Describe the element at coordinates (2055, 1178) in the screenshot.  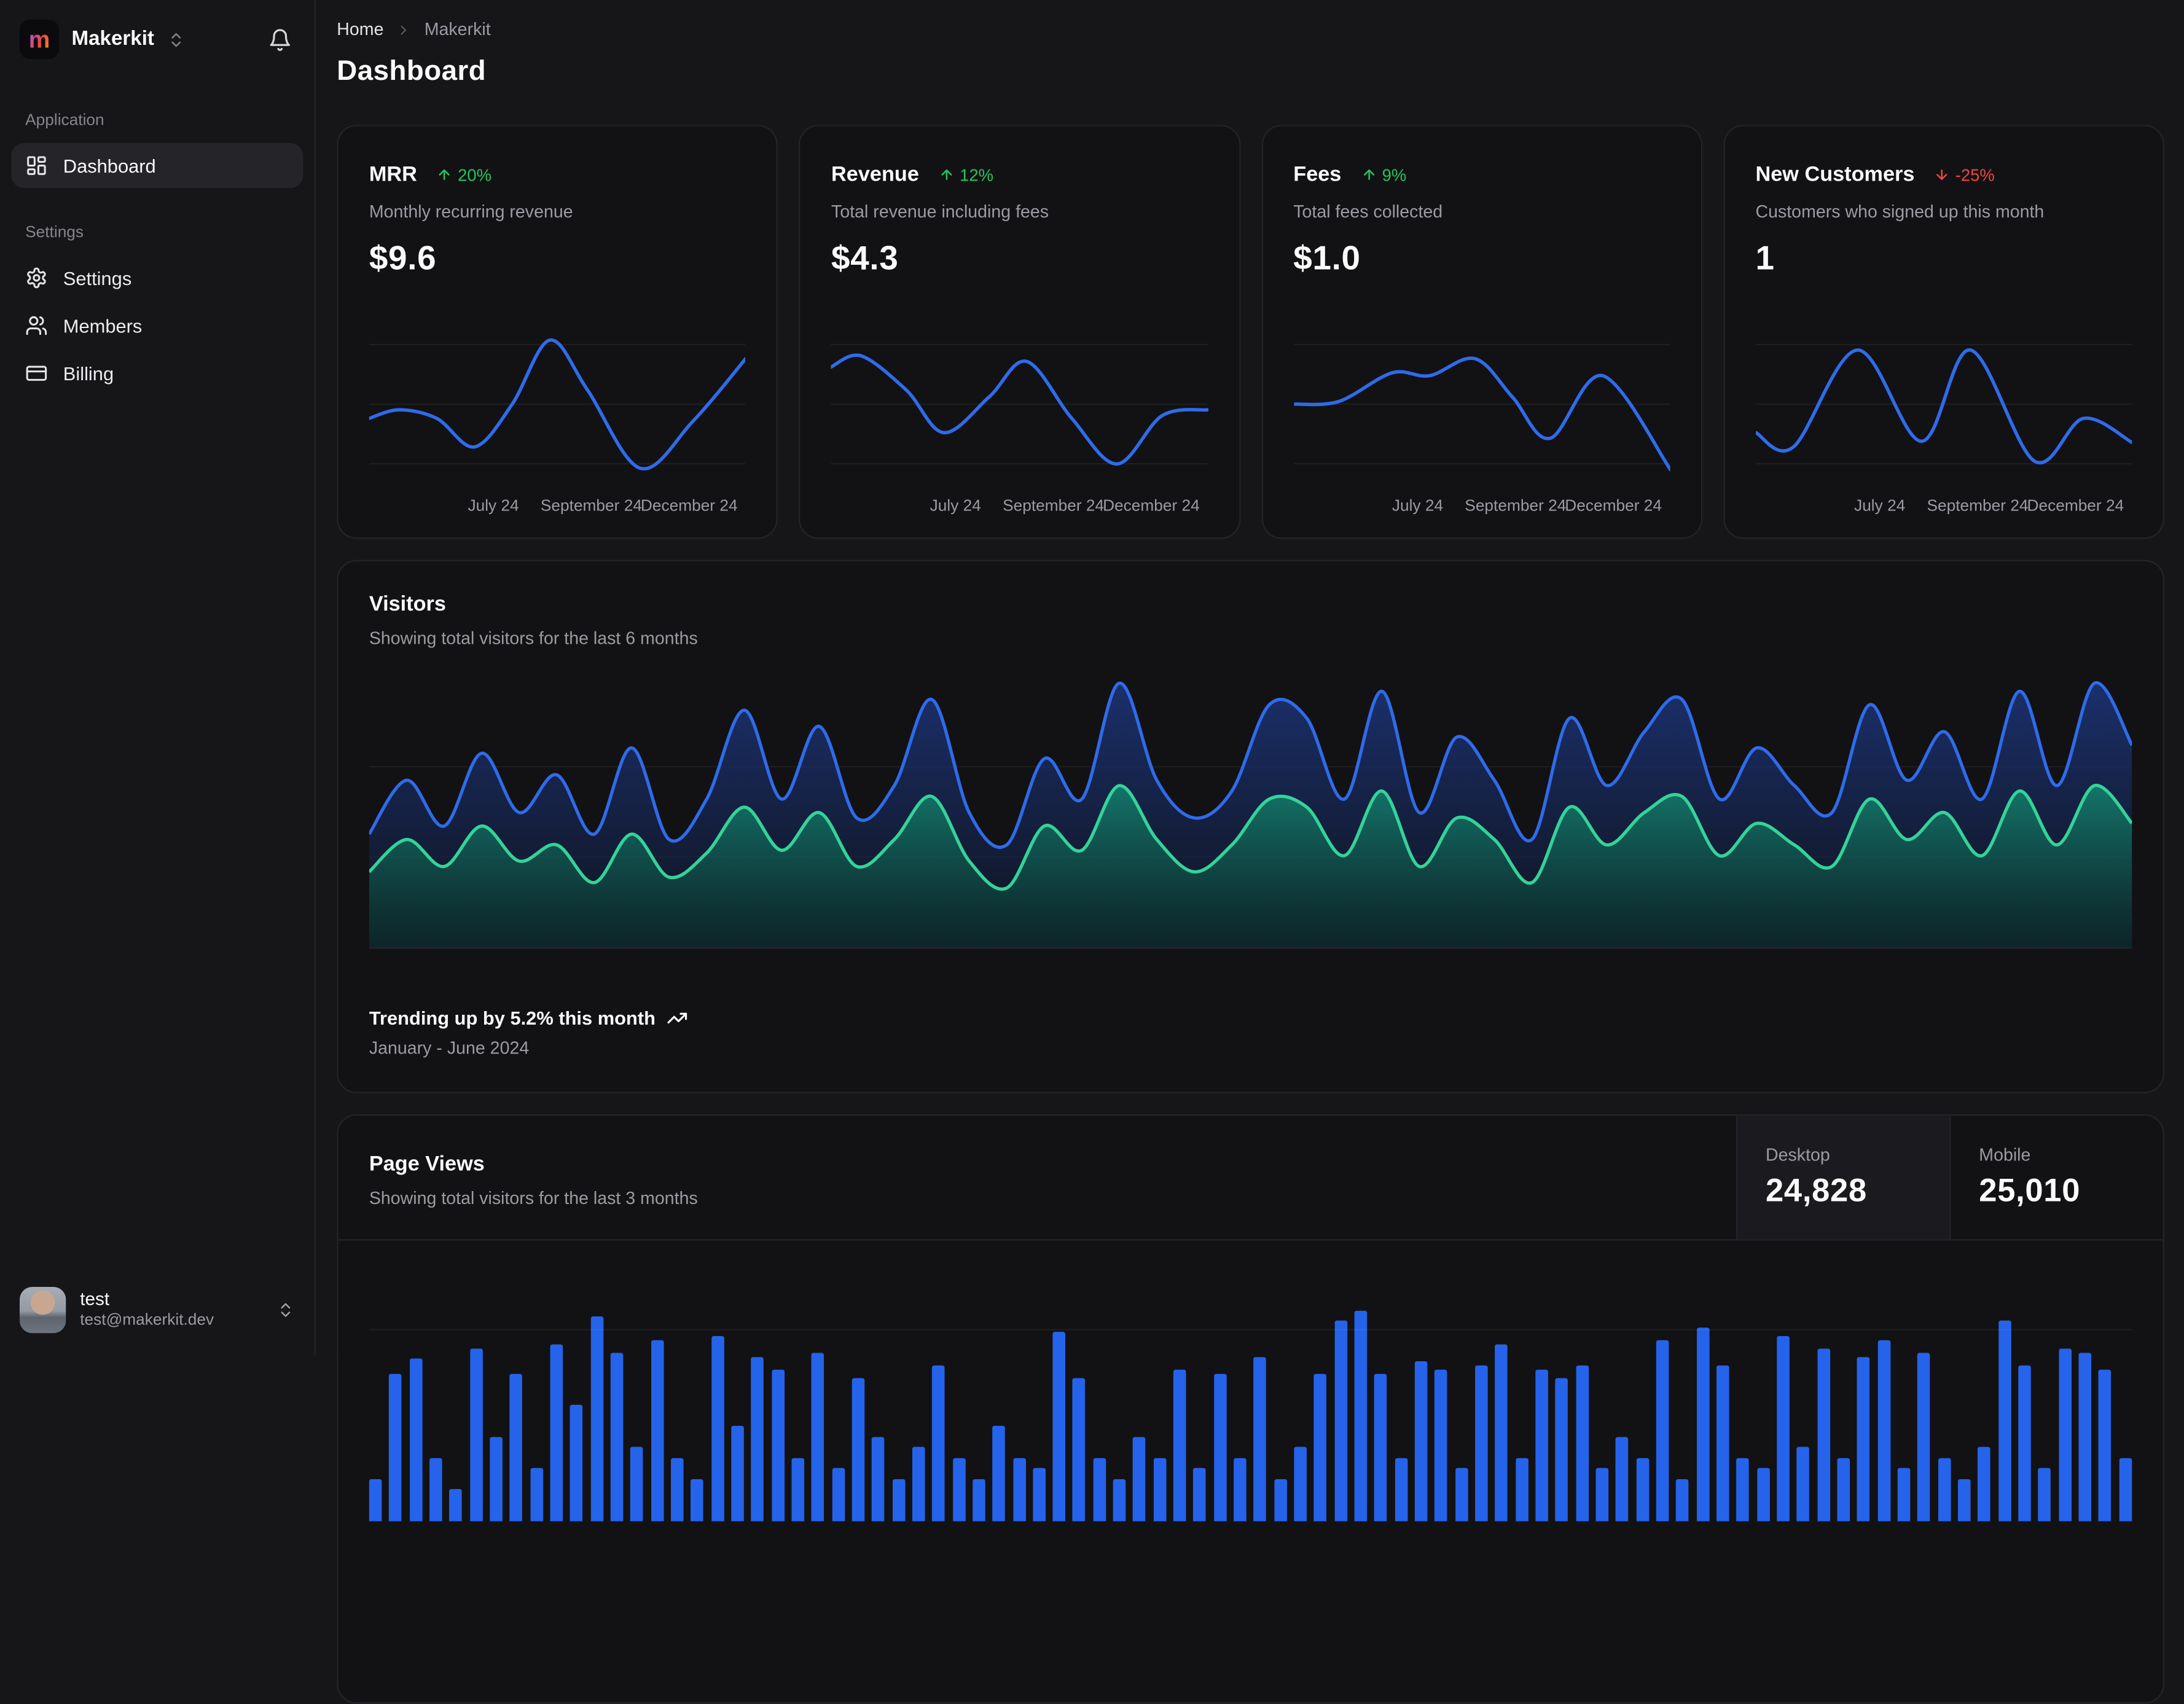
I see `tab-mobile: Mobile 25,010` at that location.